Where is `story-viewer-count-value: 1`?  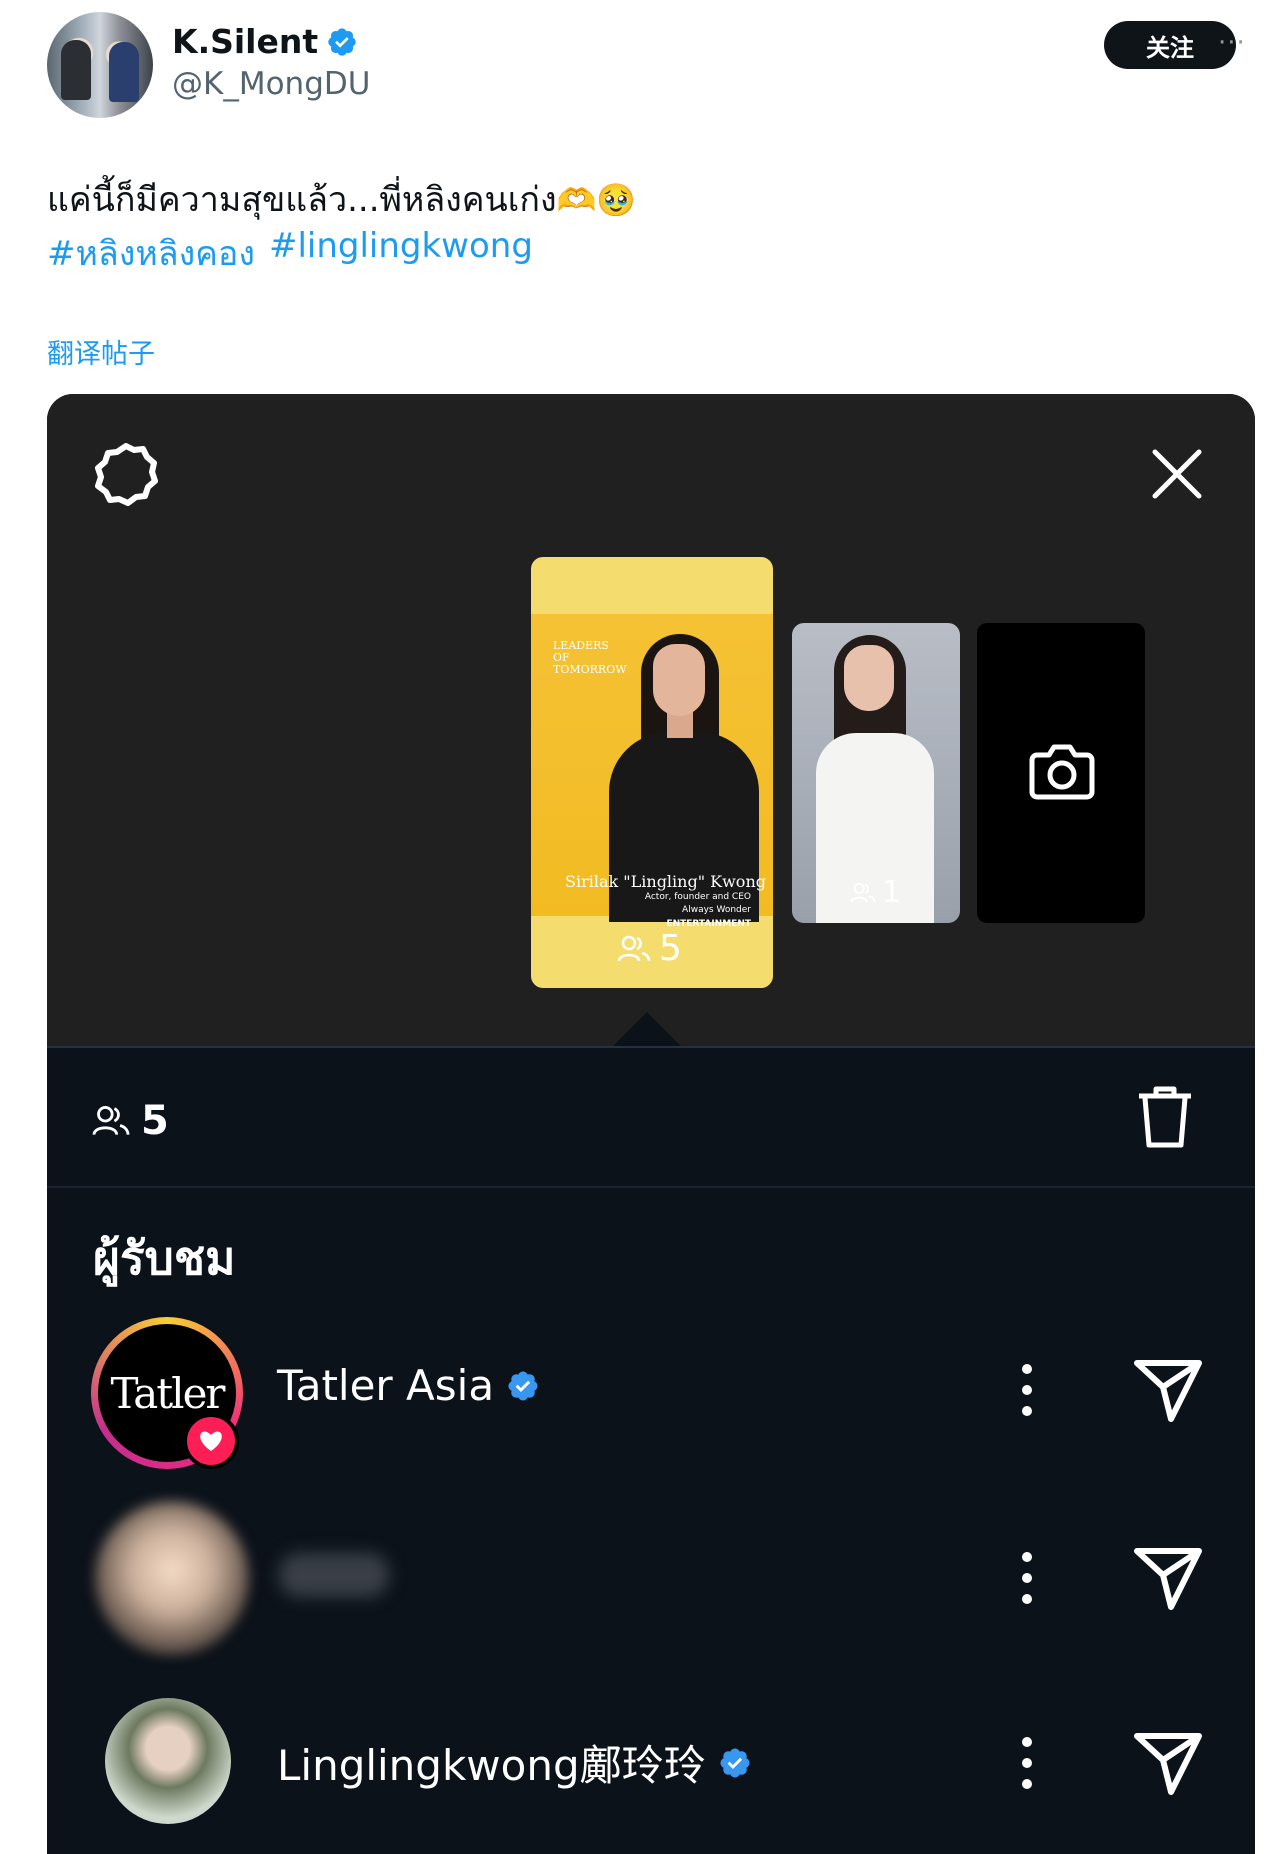
story-viewer-count-value: 1 is located at coordinates (892, 892).